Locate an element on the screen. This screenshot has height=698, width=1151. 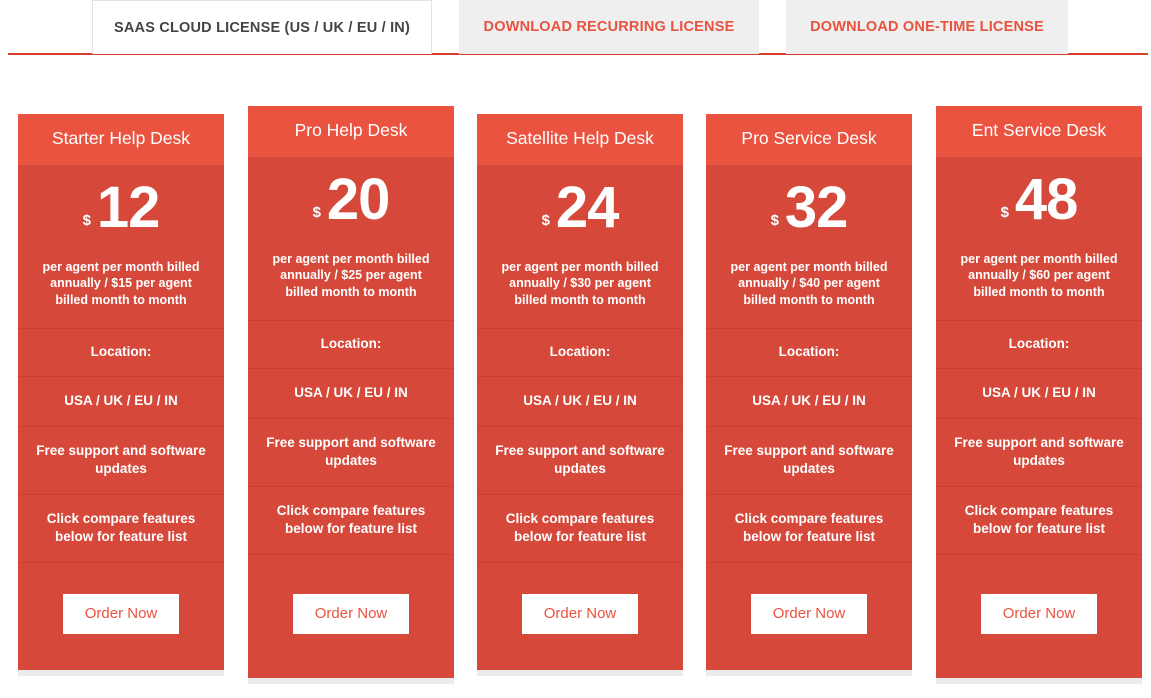
price-amount: 12 is located at coordinates (128, 207).